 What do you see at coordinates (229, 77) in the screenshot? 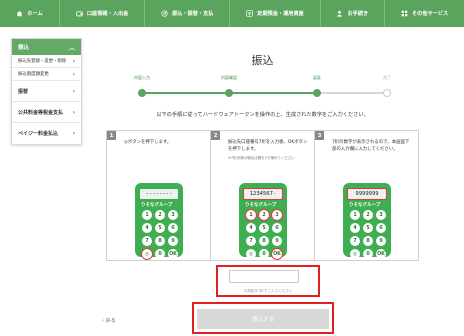
I see `step-label: 内容確認` at bounding box center [229, 77].